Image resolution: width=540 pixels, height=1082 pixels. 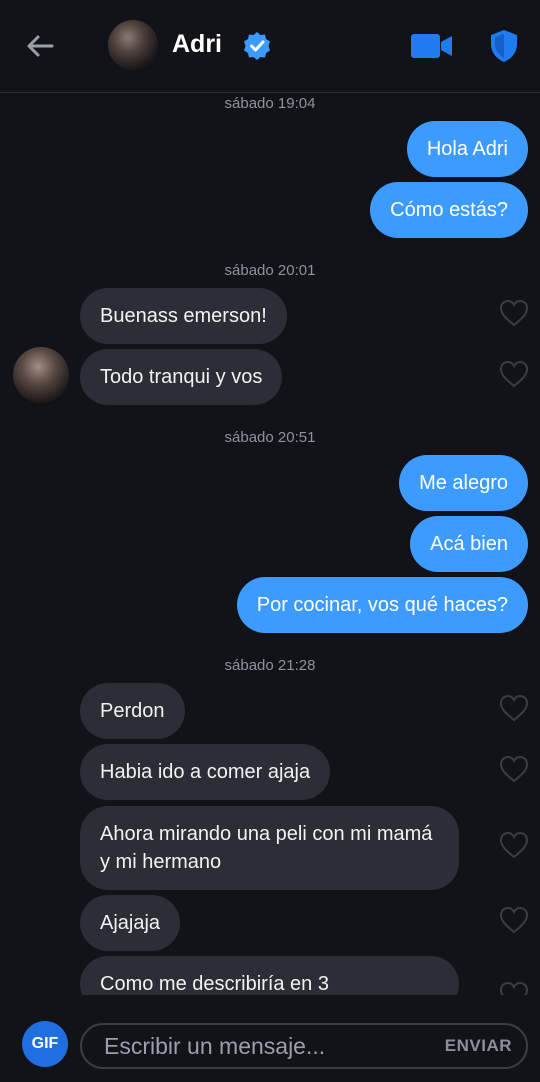 I want to click on incoming-message: Todo tranqui y vos, so click(x=181, y=377).